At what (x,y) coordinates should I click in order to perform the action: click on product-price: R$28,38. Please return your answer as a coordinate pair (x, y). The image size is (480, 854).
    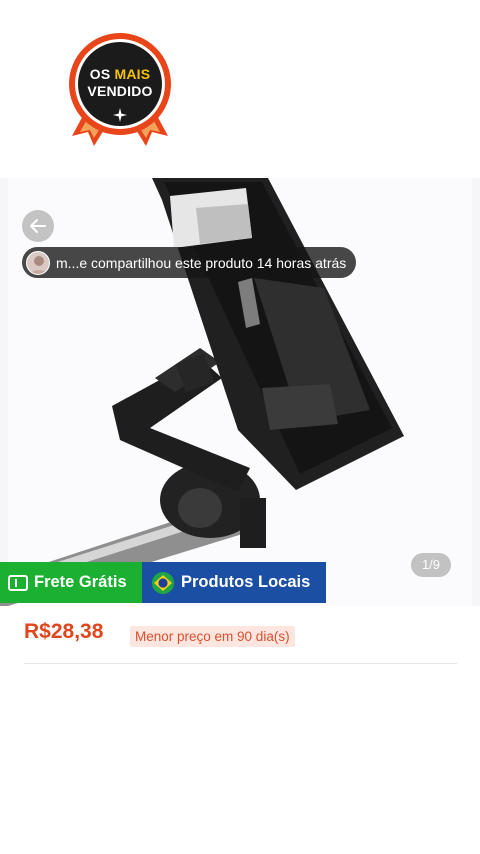
    Looking at the image, I should click on (64, 631).